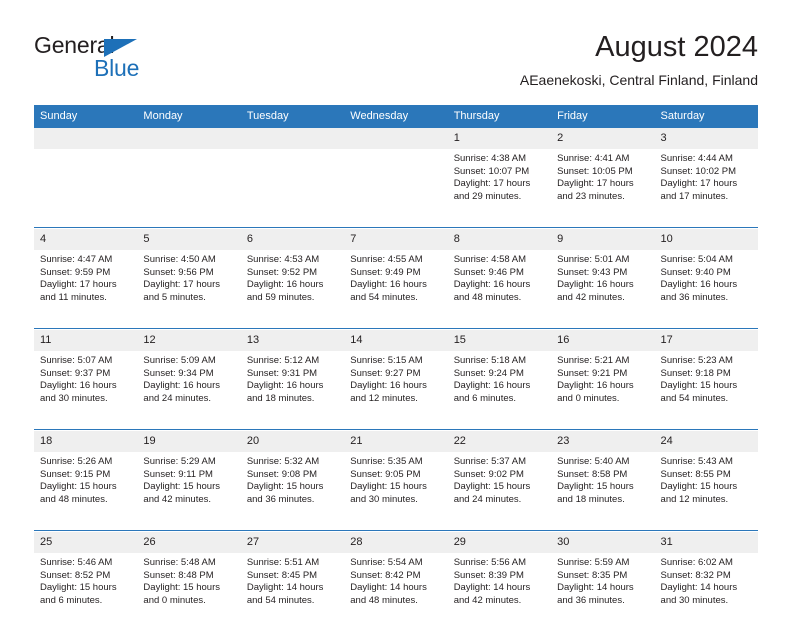 Image resolution: width=792 pixels, height=631 pixels. I want to click on day-number-25: 25, so click(86, 542).